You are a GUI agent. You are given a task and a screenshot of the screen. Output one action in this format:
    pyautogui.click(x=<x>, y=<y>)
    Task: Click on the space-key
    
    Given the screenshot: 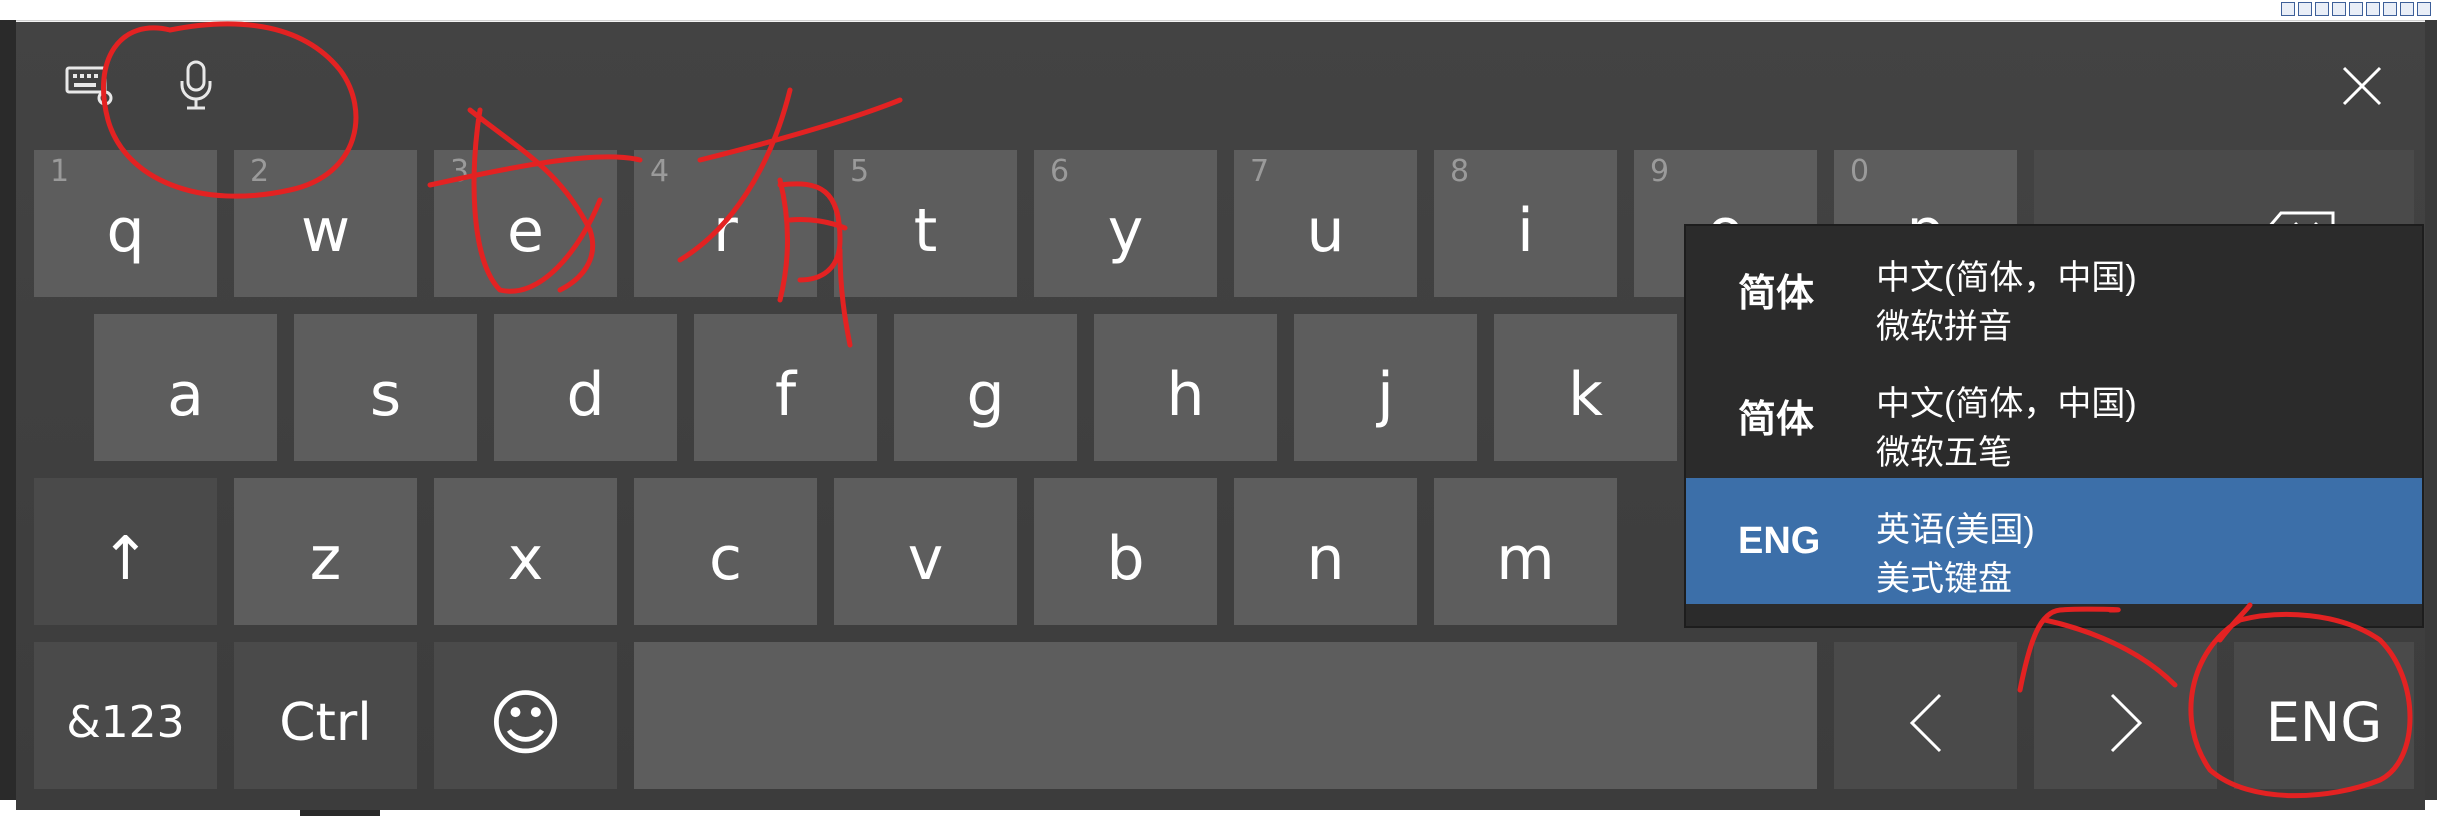 What is the action you would take?
    pyautogui.click(x=1225, y=715)
    